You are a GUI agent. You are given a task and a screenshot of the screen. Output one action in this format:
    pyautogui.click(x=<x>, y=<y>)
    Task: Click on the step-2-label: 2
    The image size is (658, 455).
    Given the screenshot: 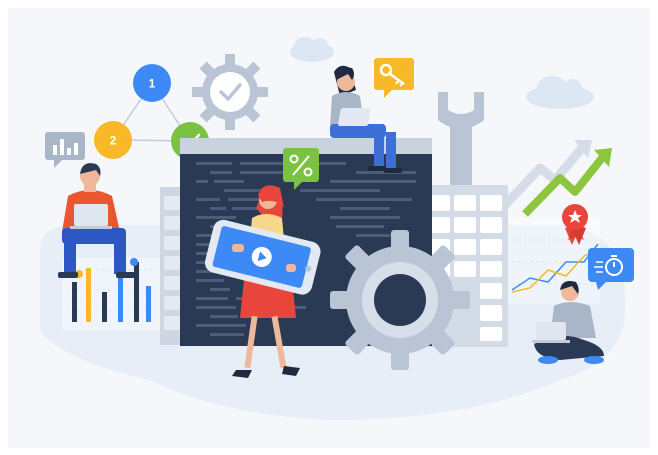 What is the action you would take?
    pyautogui.click(x=113, y=141)
    